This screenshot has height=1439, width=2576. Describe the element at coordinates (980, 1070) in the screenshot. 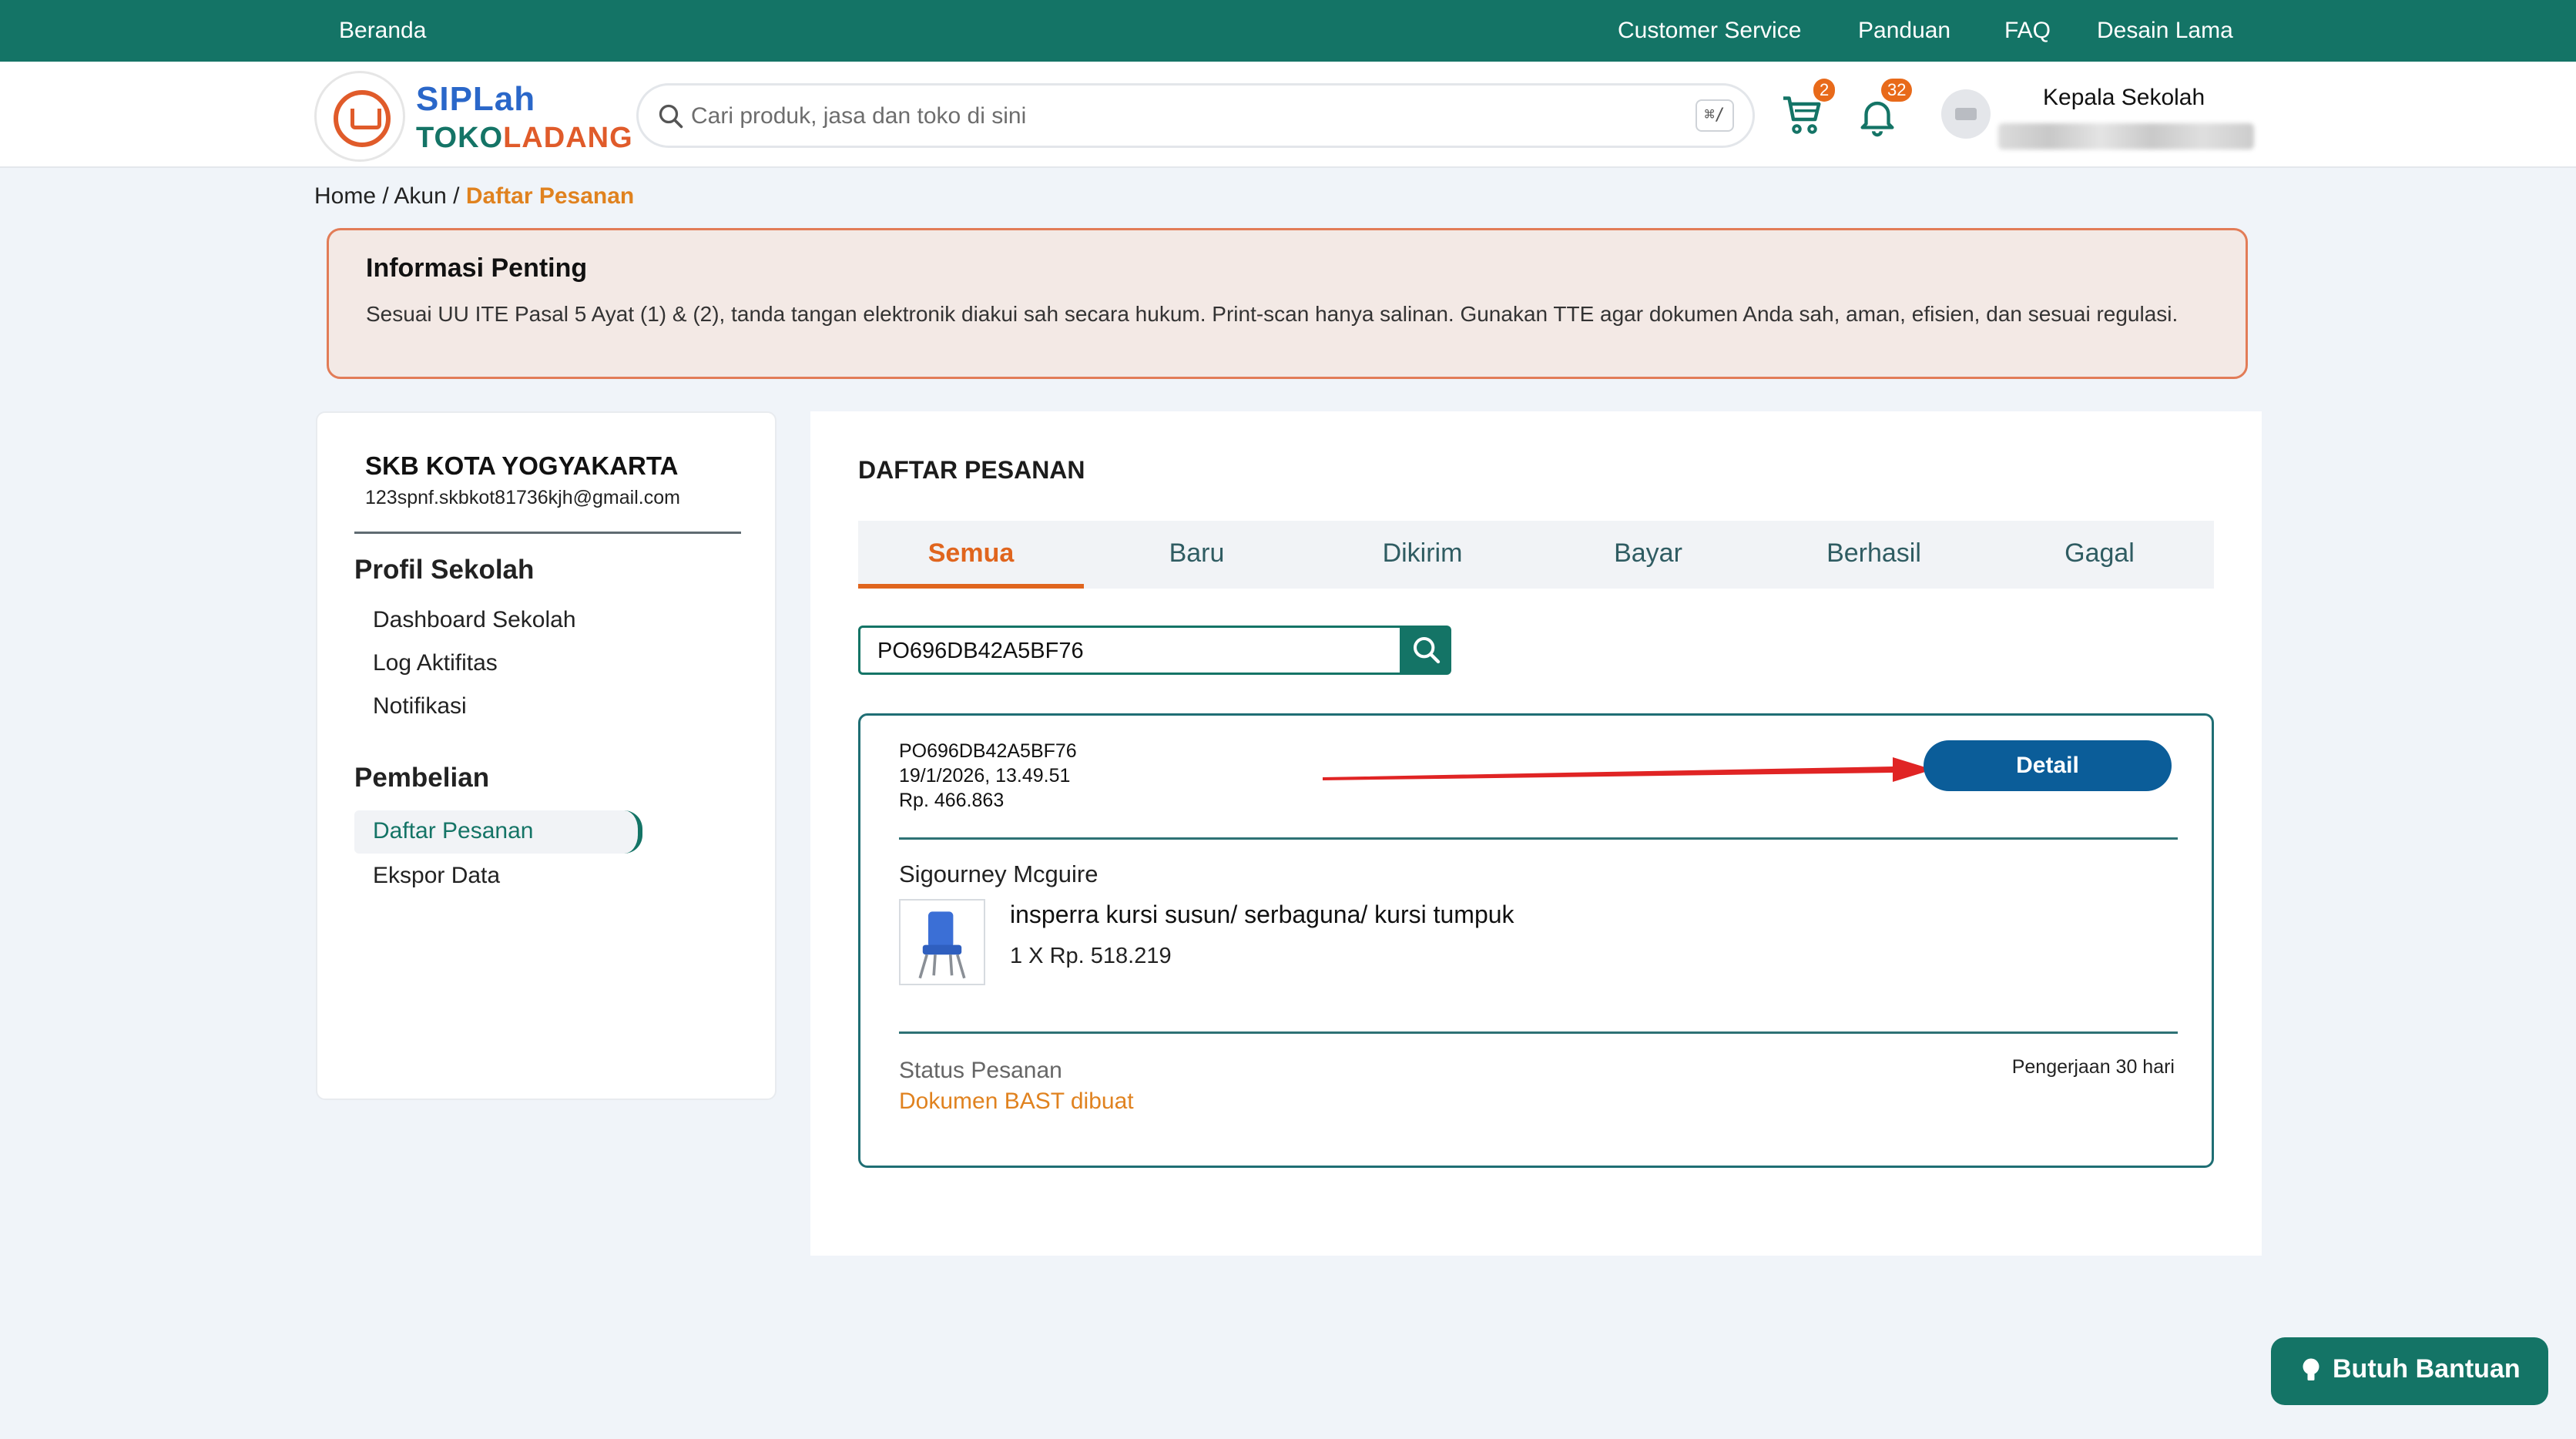

I see `order-status-label: Status Pesanan` at that location.